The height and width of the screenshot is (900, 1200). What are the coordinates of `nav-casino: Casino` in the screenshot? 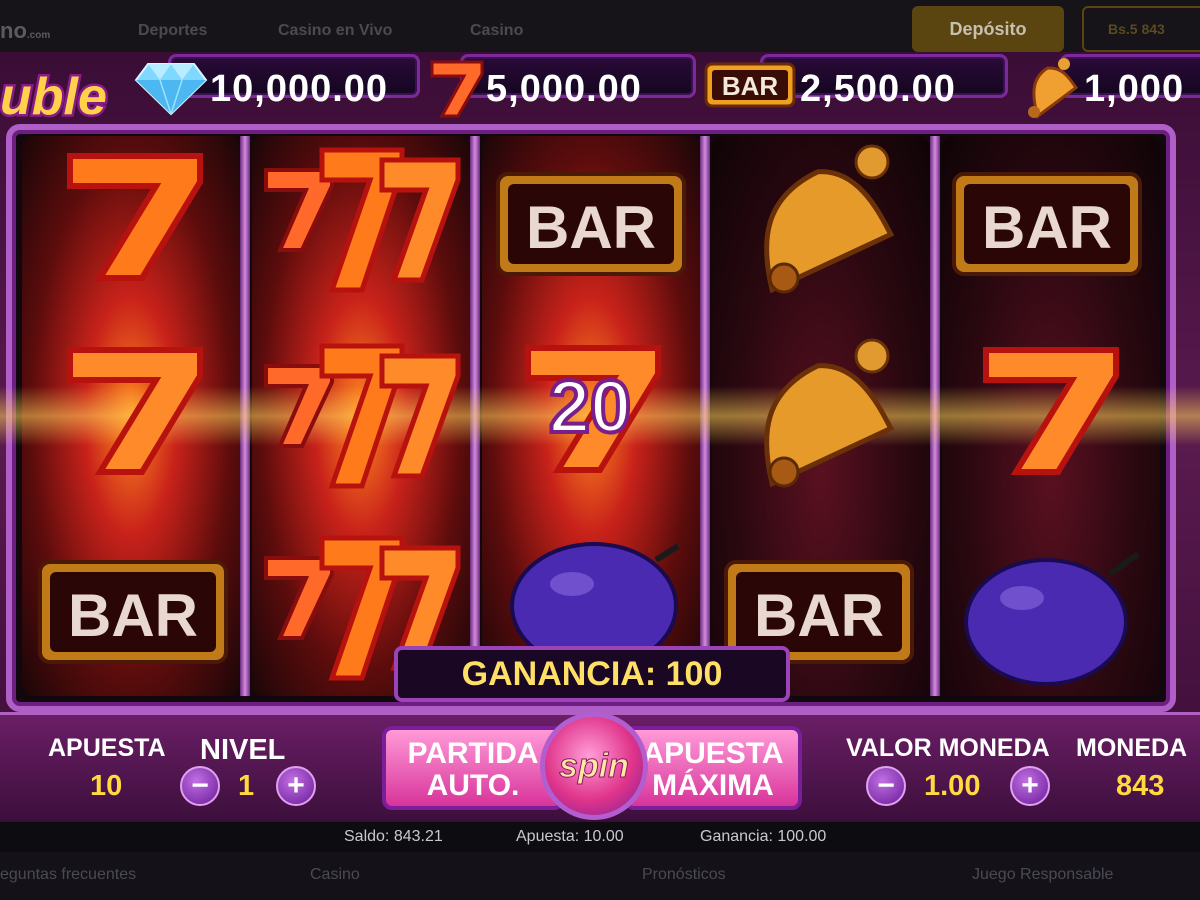 It's located at (496, 31).